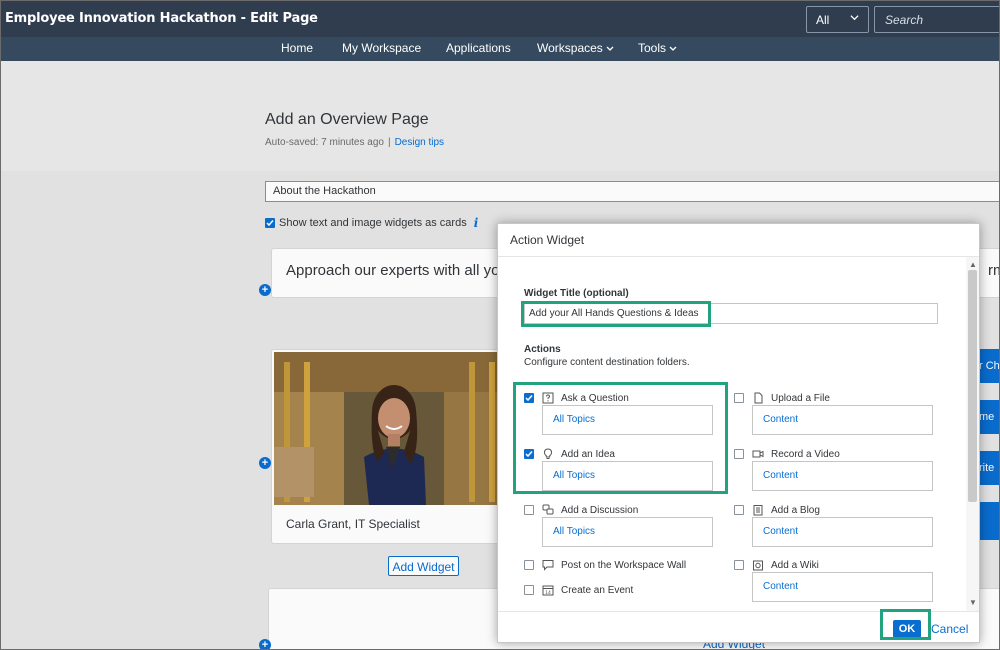  Describe the element at coordinates (758, 565) in the screenshot. I see `wiki-icon` at that location.